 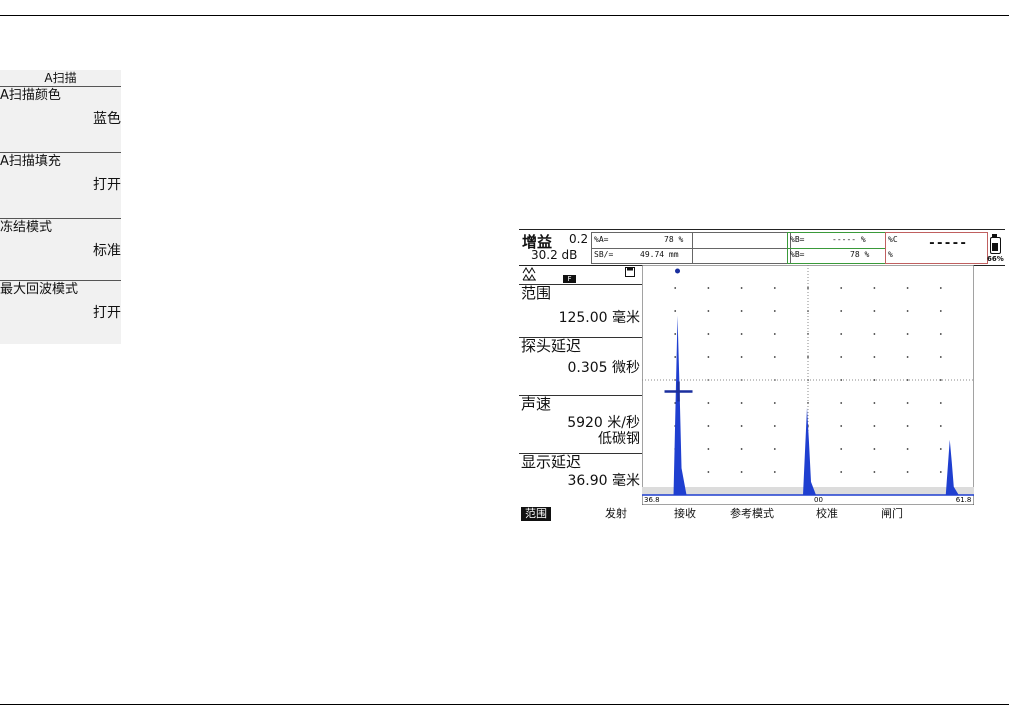 I want to click on menu-item-label: 最大回波模式, so click(x=39, y=289).